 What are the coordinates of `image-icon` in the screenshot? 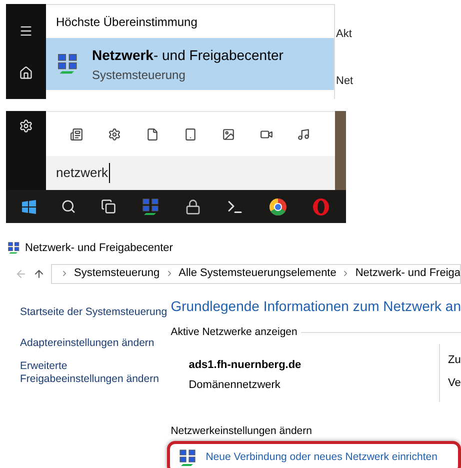 It's located at (228, 134).